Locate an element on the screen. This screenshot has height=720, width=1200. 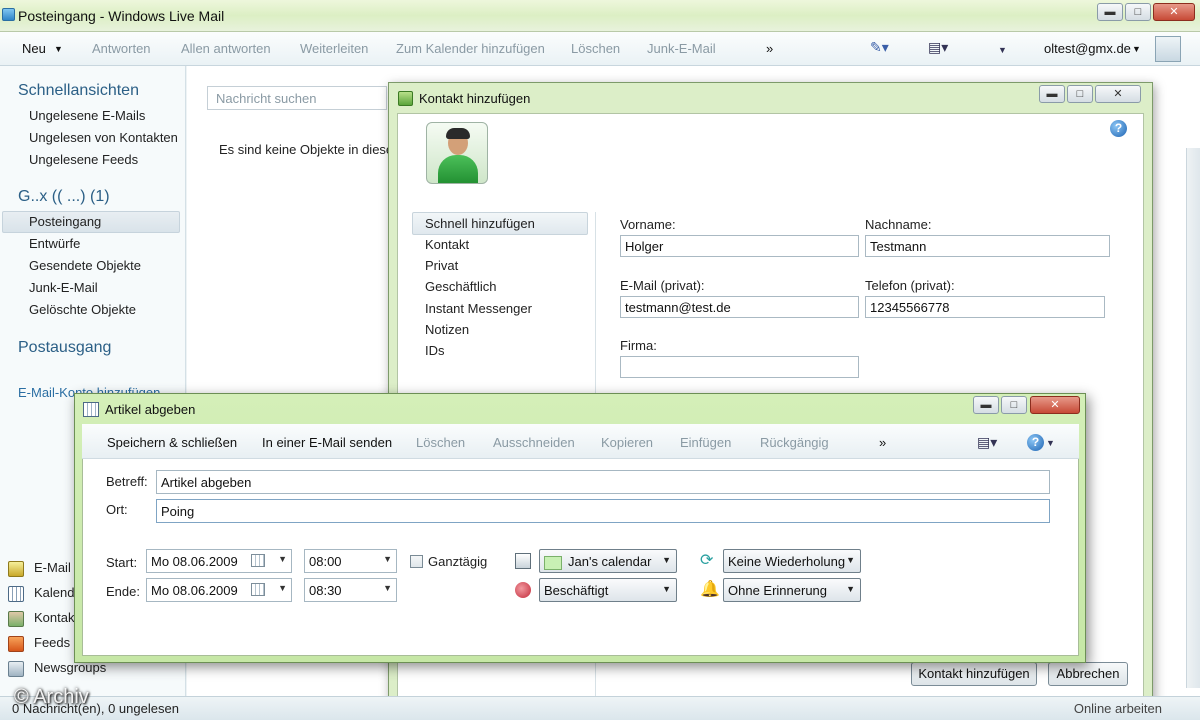
quick-view-unread-contacts: Ungelesen von Kontakten is located at coordinates (103, 137).